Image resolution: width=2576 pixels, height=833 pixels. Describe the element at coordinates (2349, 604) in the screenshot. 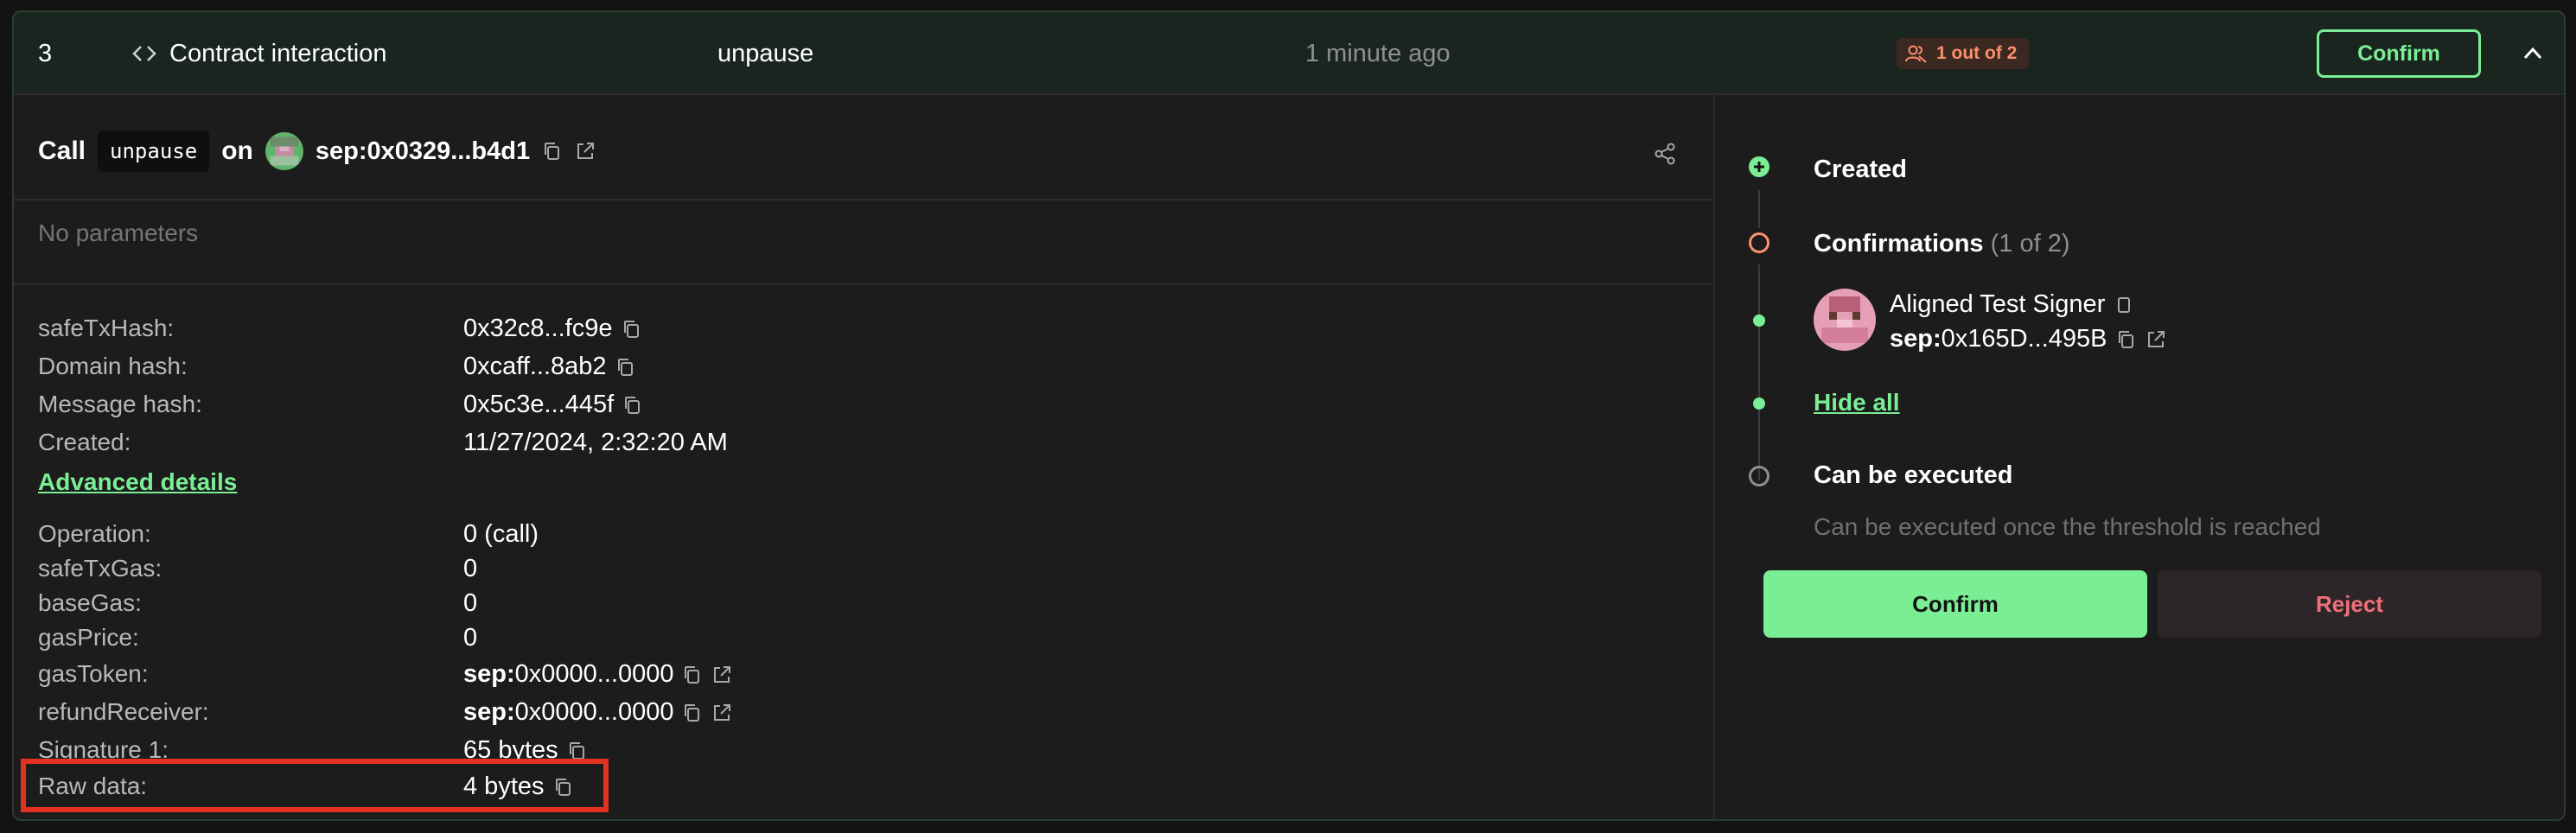

I see `reject-button: Reject` at that location.